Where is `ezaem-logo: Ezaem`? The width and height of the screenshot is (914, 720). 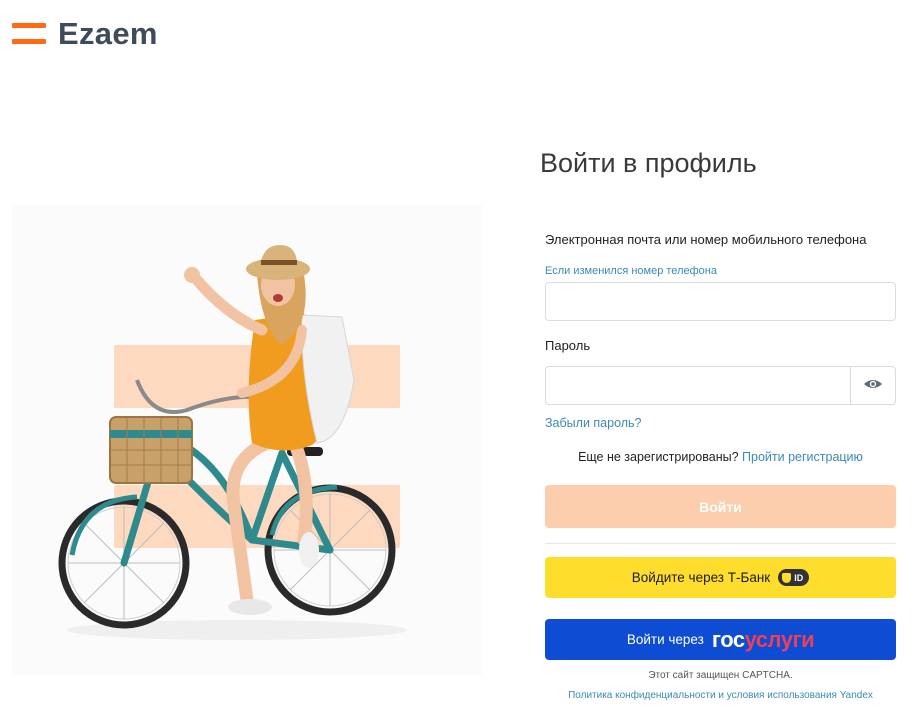
ezaem-logo: Ezaem is located at coordinates (85, 33).